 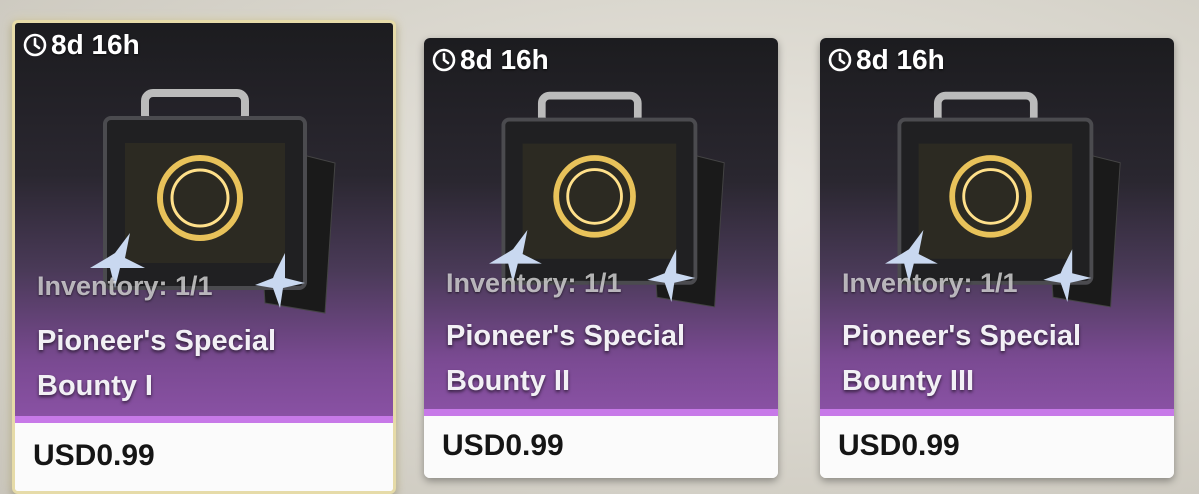 I want to click on item-name-line2: Bounty II, so click(x=508, y=381).